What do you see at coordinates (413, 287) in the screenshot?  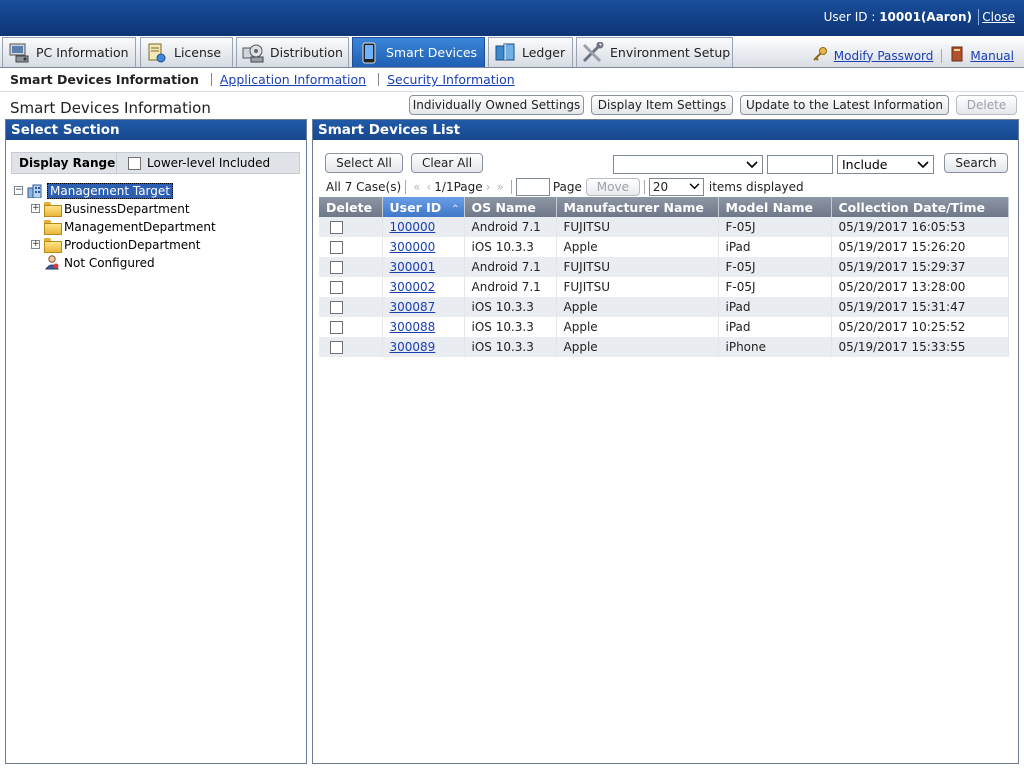 I see `user-id-link: 300002` at bounding box center [413, 287].